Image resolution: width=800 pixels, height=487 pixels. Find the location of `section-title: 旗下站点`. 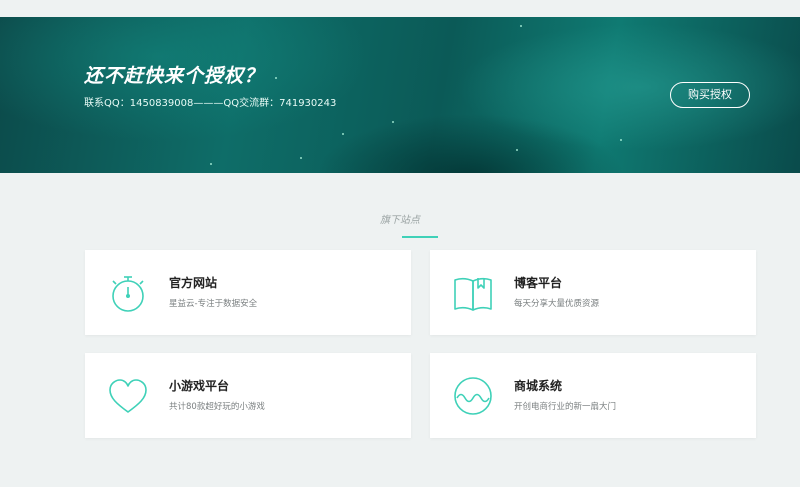

section-title: 旗下站点 is located at coordinates (400, 220).